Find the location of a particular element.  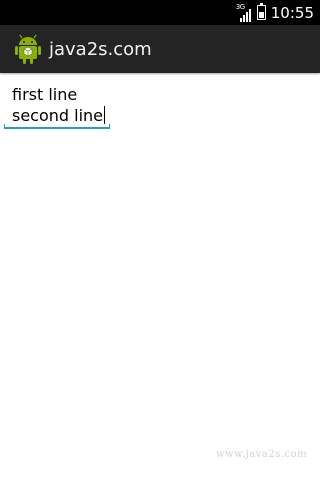

signal-icon: 3G is located at coordinates (244, 12).